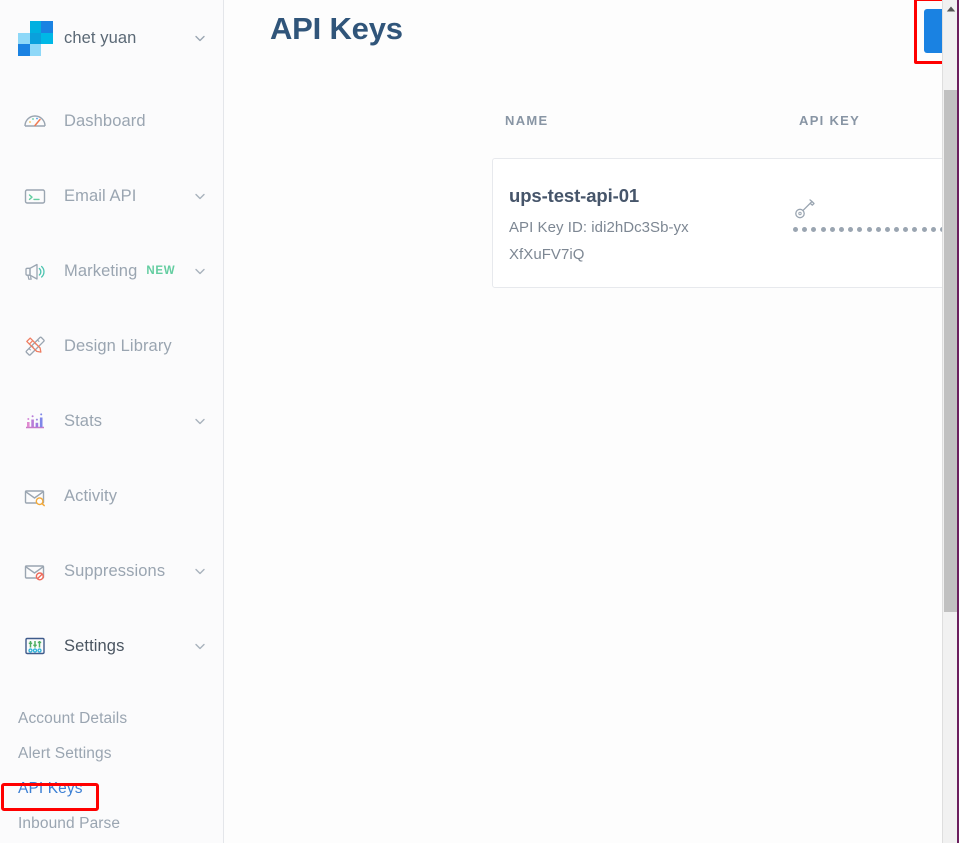 The image size is (959, 843). I want to click on envelope-block-icon, so click(35, 571).